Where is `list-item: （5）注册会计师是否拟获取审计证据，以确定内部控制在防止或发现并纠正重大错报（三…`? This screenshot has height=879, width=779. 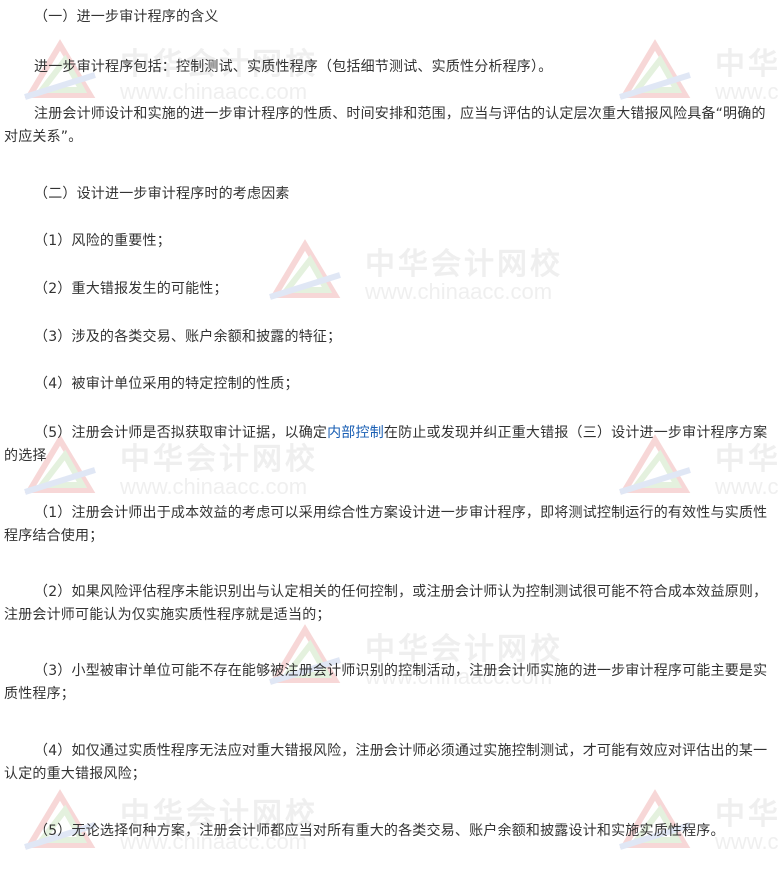
list-item: （5）注册会计师是否拟获取审计证据，以确定内部控制在防止或发现并纠正重大错报（三… is located at coordinates (386, 444).